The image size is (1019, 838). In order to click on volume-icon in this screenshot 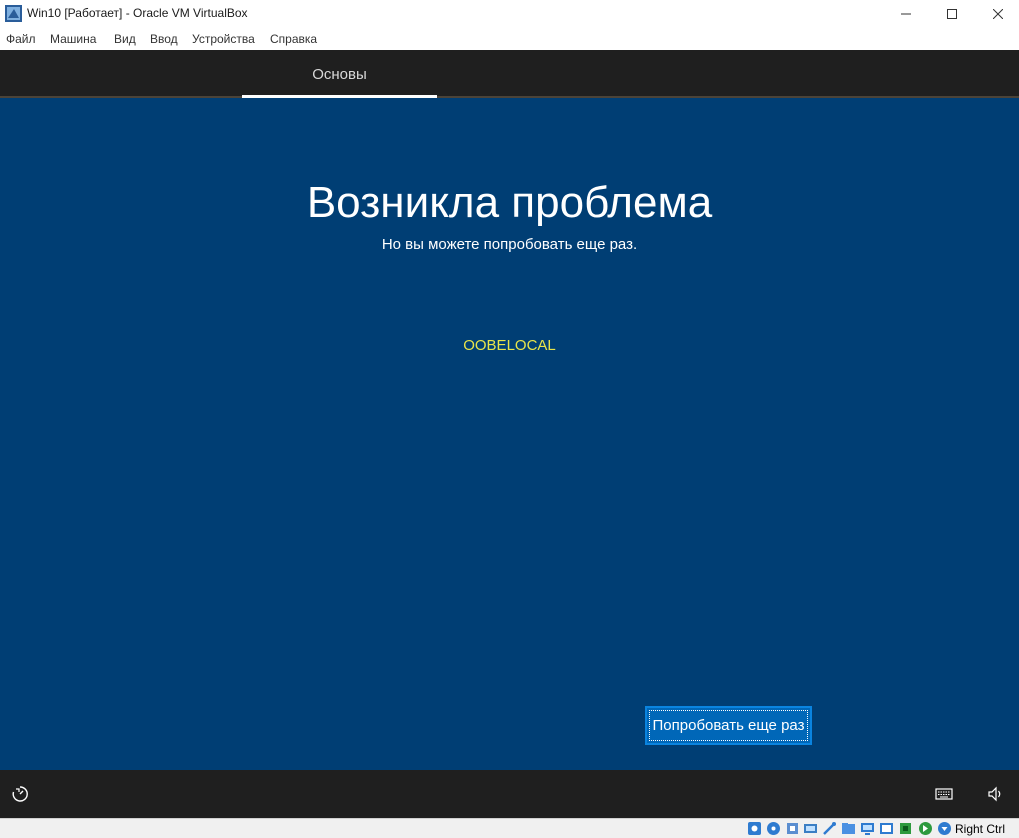, I will do `click(996, 794)`.